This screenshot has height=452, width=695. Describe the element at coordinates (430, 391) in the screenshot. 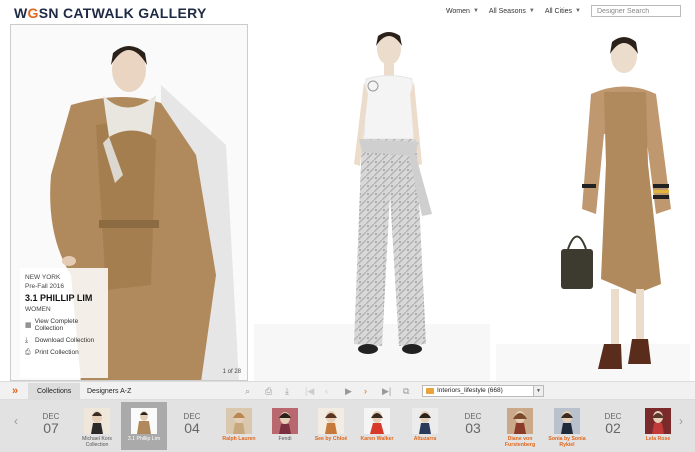

I see `folder-icon` at that location.